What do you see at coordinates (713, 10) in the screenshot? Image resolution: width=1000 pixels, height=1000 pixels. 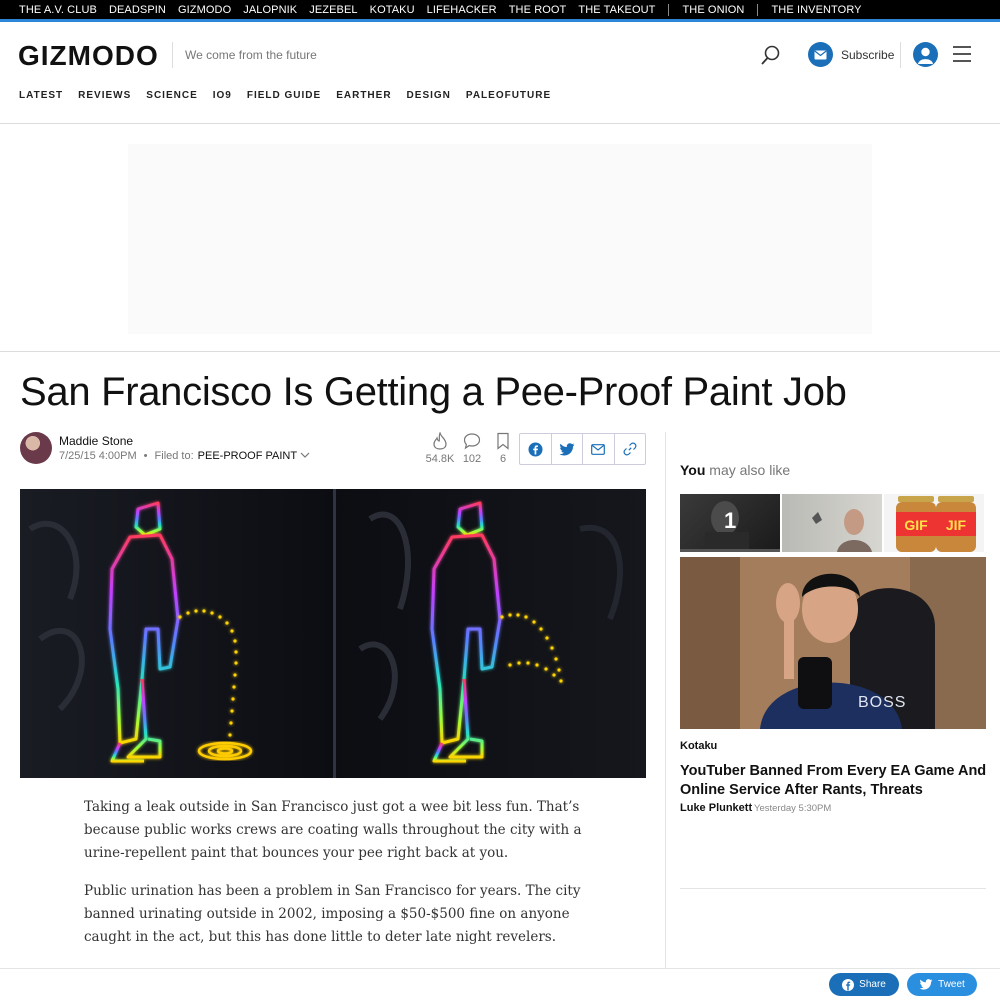 I see `network-link-theonion: THE ONION` at bounding box center [713, 10].